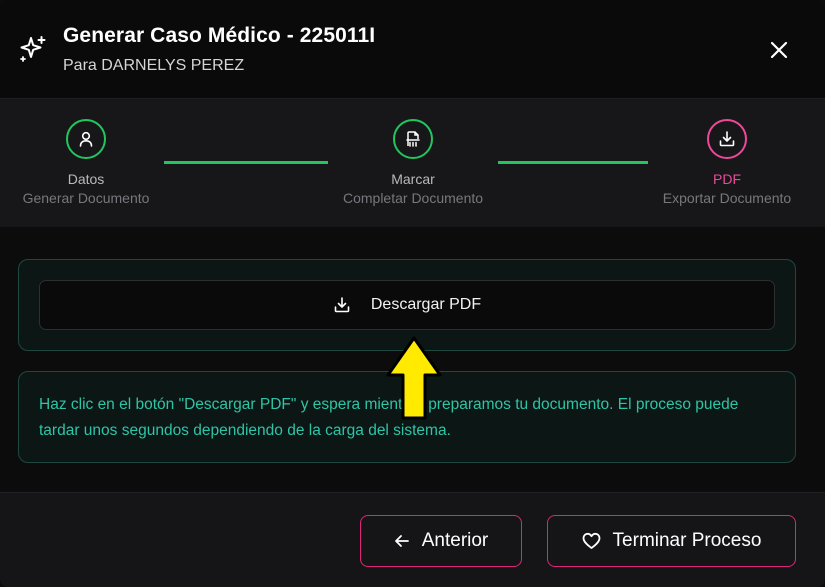  I want to click on user-icon, so click(86, 139).